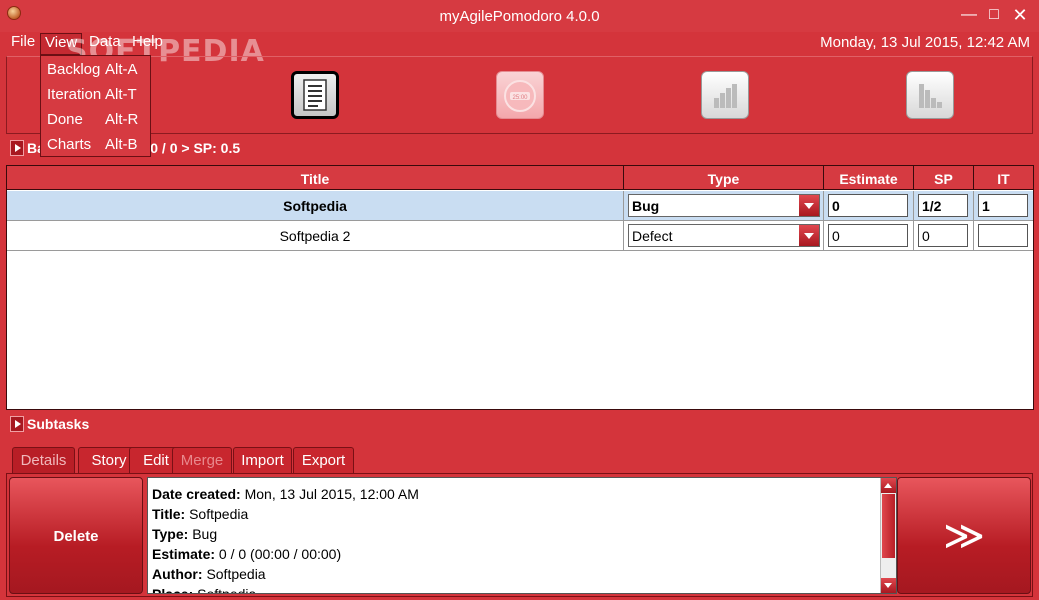 This screenshot has height=600, width=1039. Describe the element at coordinates (519, 424) in the screenshot. I see `subtasks-section-header: Subtasks` at that location.